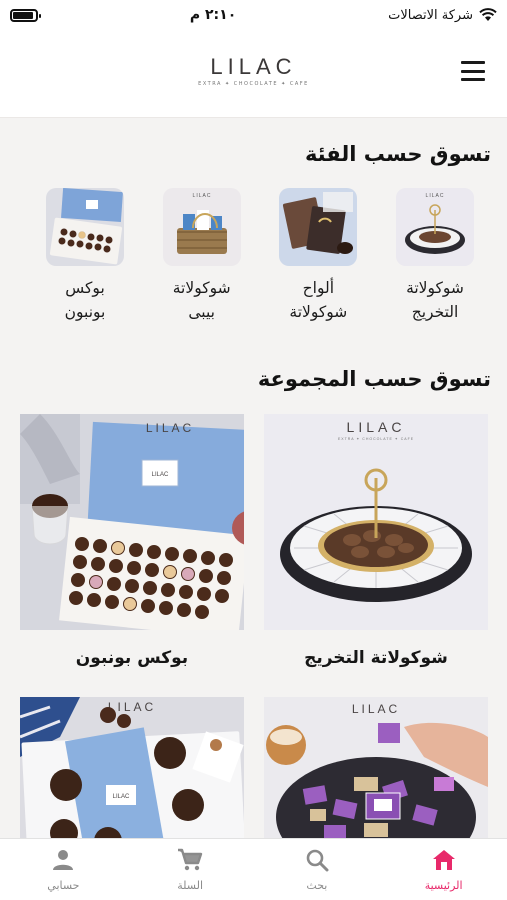 This screenshot has height=900, width=507. Describe the element at coordinates (253, 84) in the screenshot. I see `logo-tagline: EXTRA ✦ CHOCOLATE ✦ CAFE` at that location.